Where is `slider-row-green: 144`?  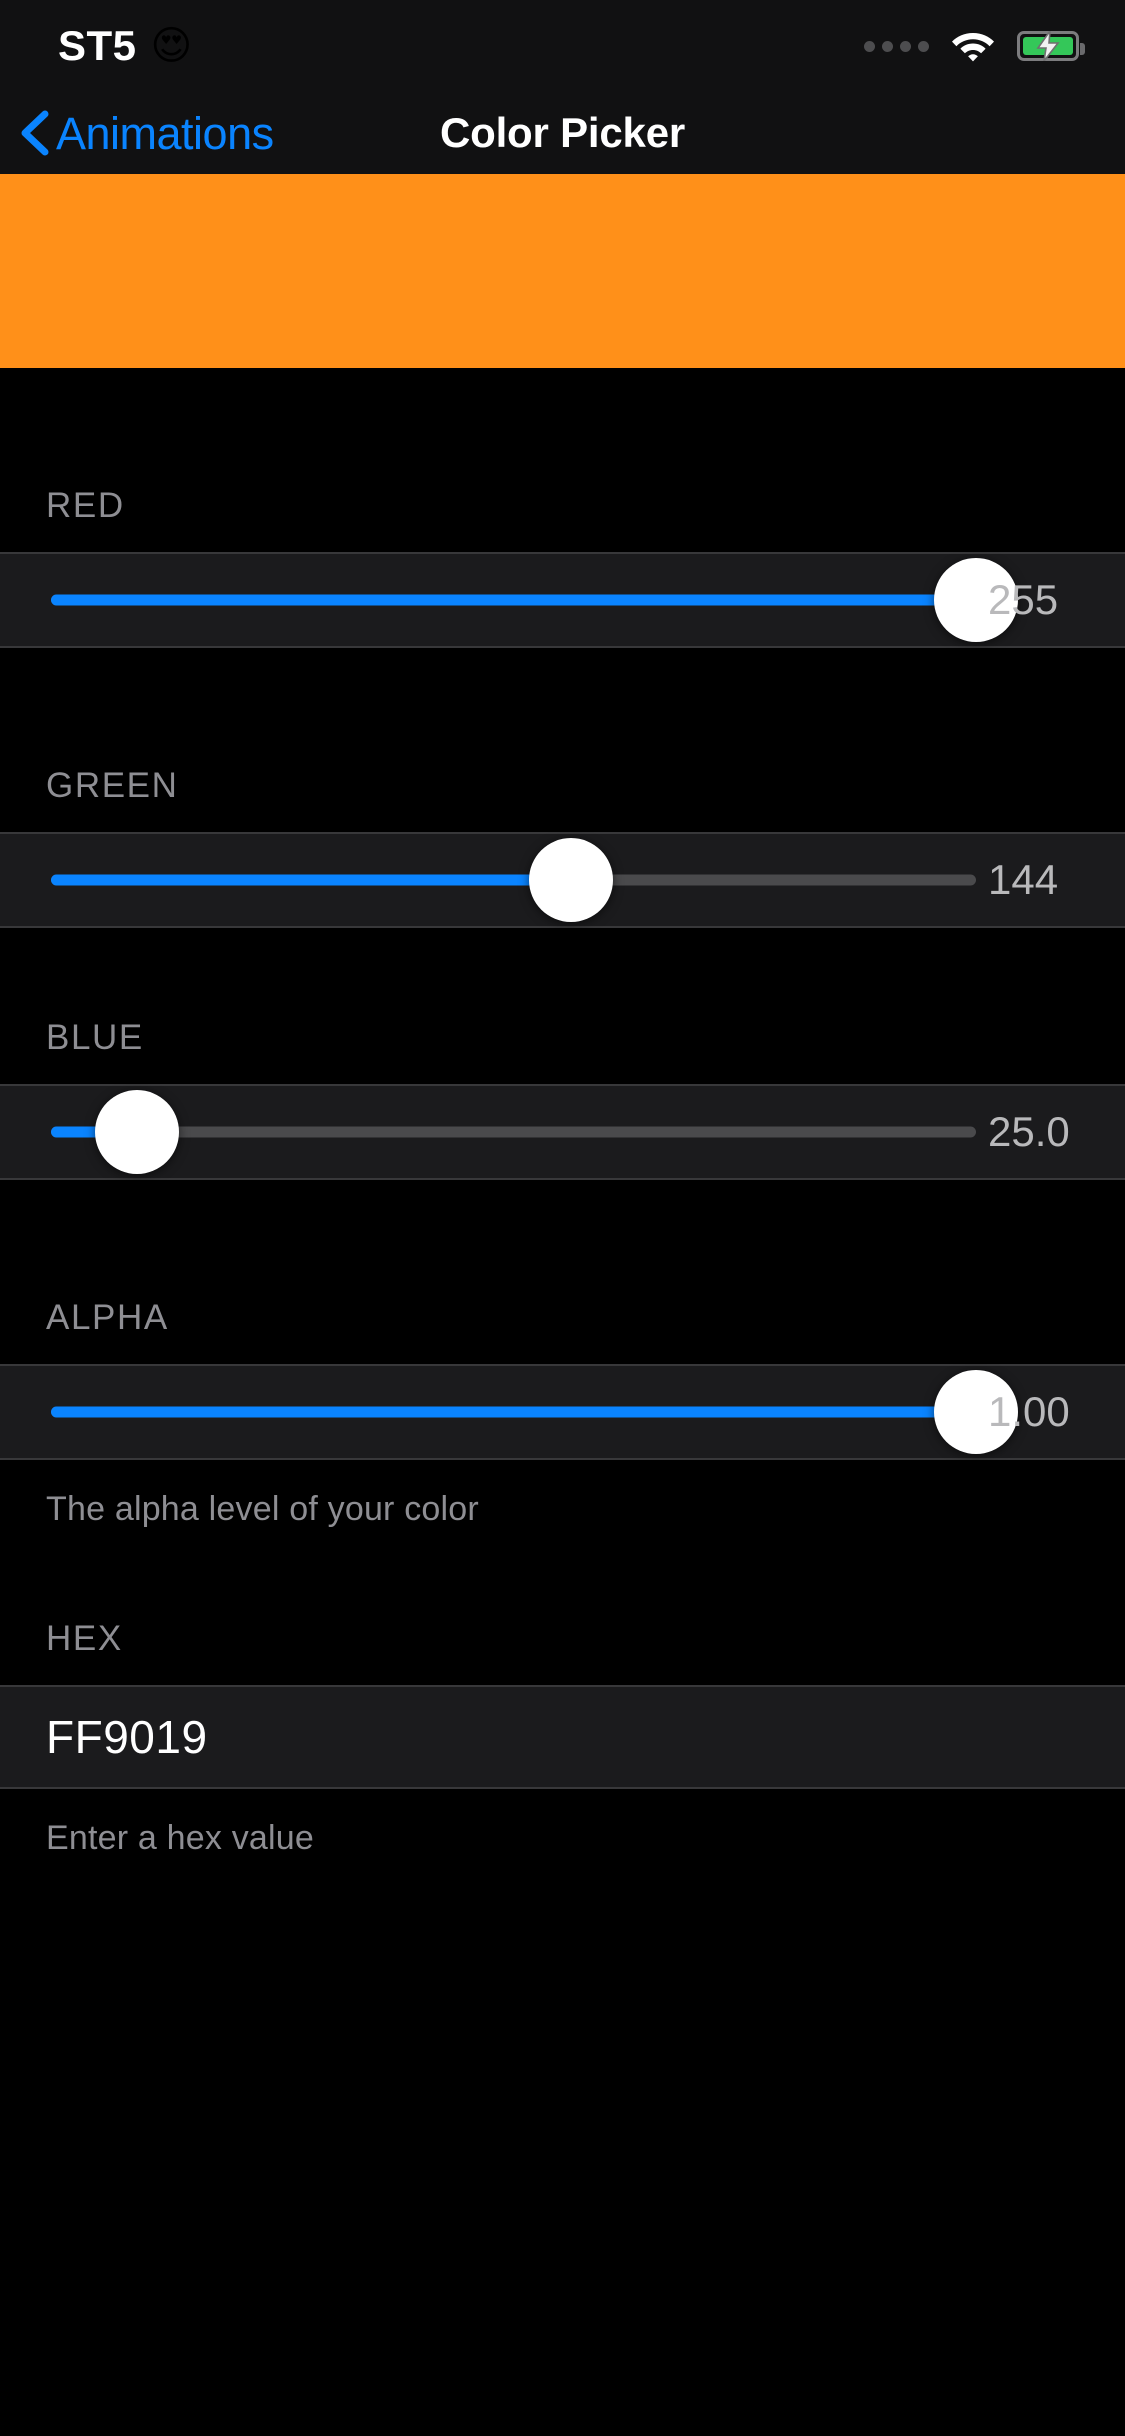 slider-row-green: 144 is located at coordinates (562, 880).